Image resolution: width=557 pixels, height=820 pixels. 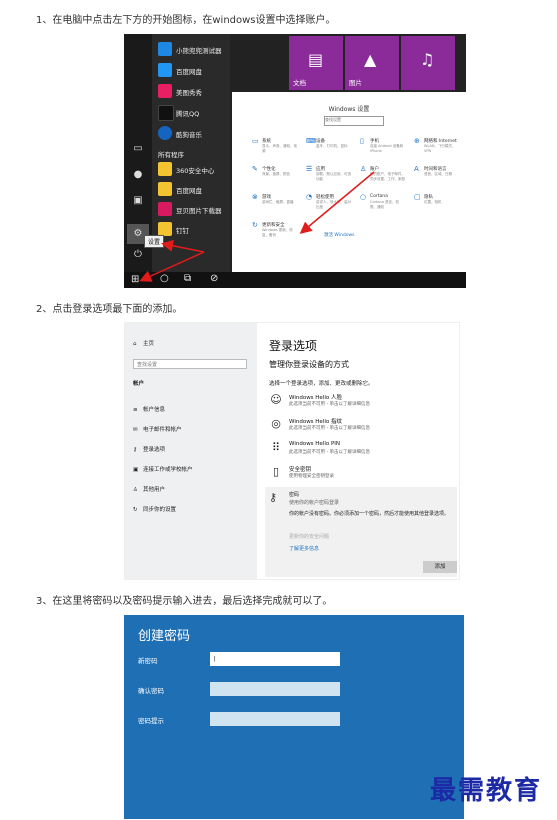 What do you see at coordinates (138, 161) in the screenshot?
I see `start-left-rail: ▭ ● ▣ ⚙ ⏻` at bounding box center [138, 161].